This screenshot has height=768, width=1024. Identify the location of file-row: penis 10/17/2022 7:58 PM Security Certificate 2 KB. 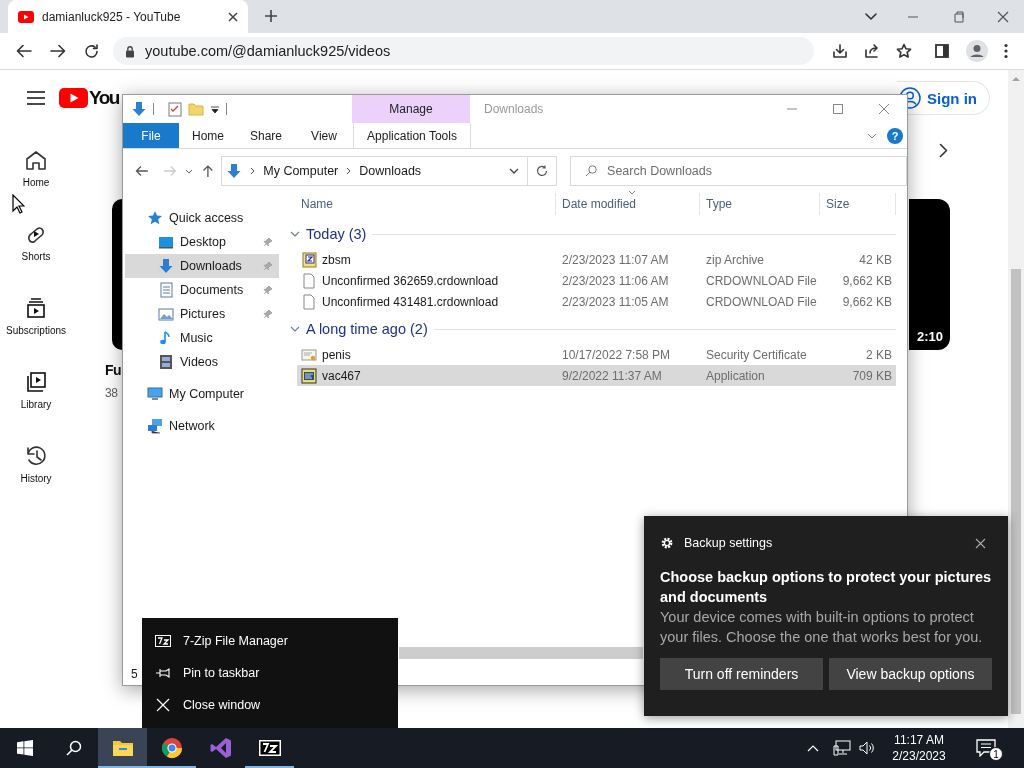
(596, 354).